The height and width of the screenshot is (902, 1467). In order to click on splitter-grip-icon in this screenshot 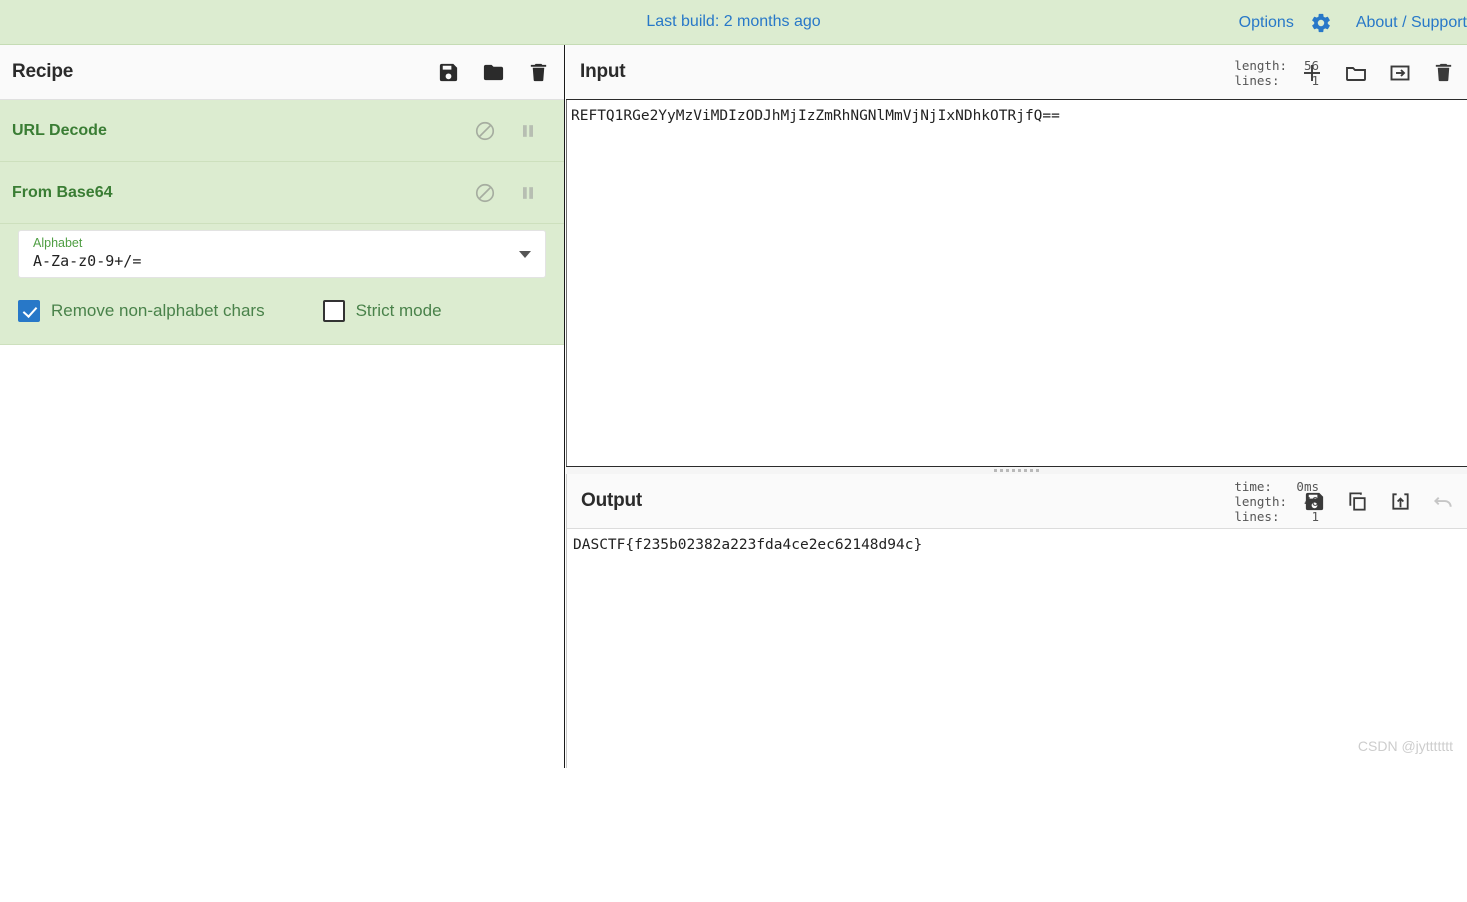, I will do `click(1016, 470)`.